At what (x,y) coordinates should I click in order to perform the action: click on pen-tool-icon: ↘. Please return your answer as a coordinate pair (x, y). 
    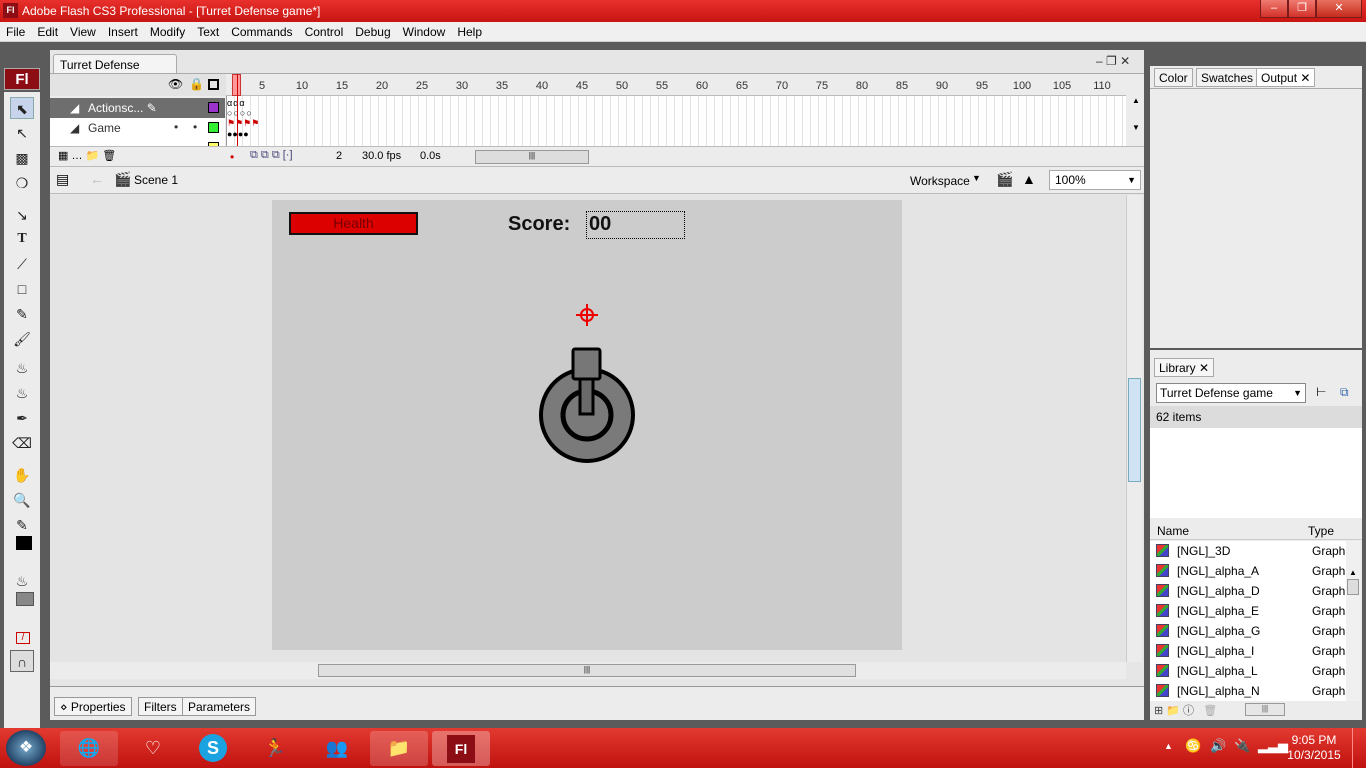
    Looking at the image, I should click on (22, 215).